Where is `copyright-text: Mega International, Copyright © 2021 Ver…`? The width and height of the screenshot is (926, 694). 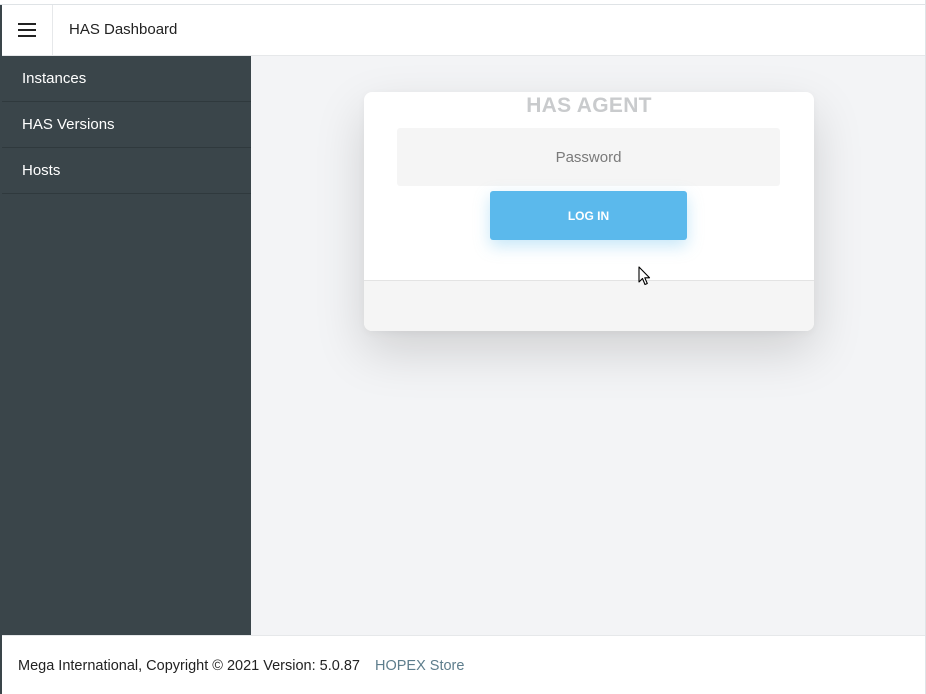 copyright-text: Mega International, Copyright © 2021 Ver… is located at coordinates (189, 666).